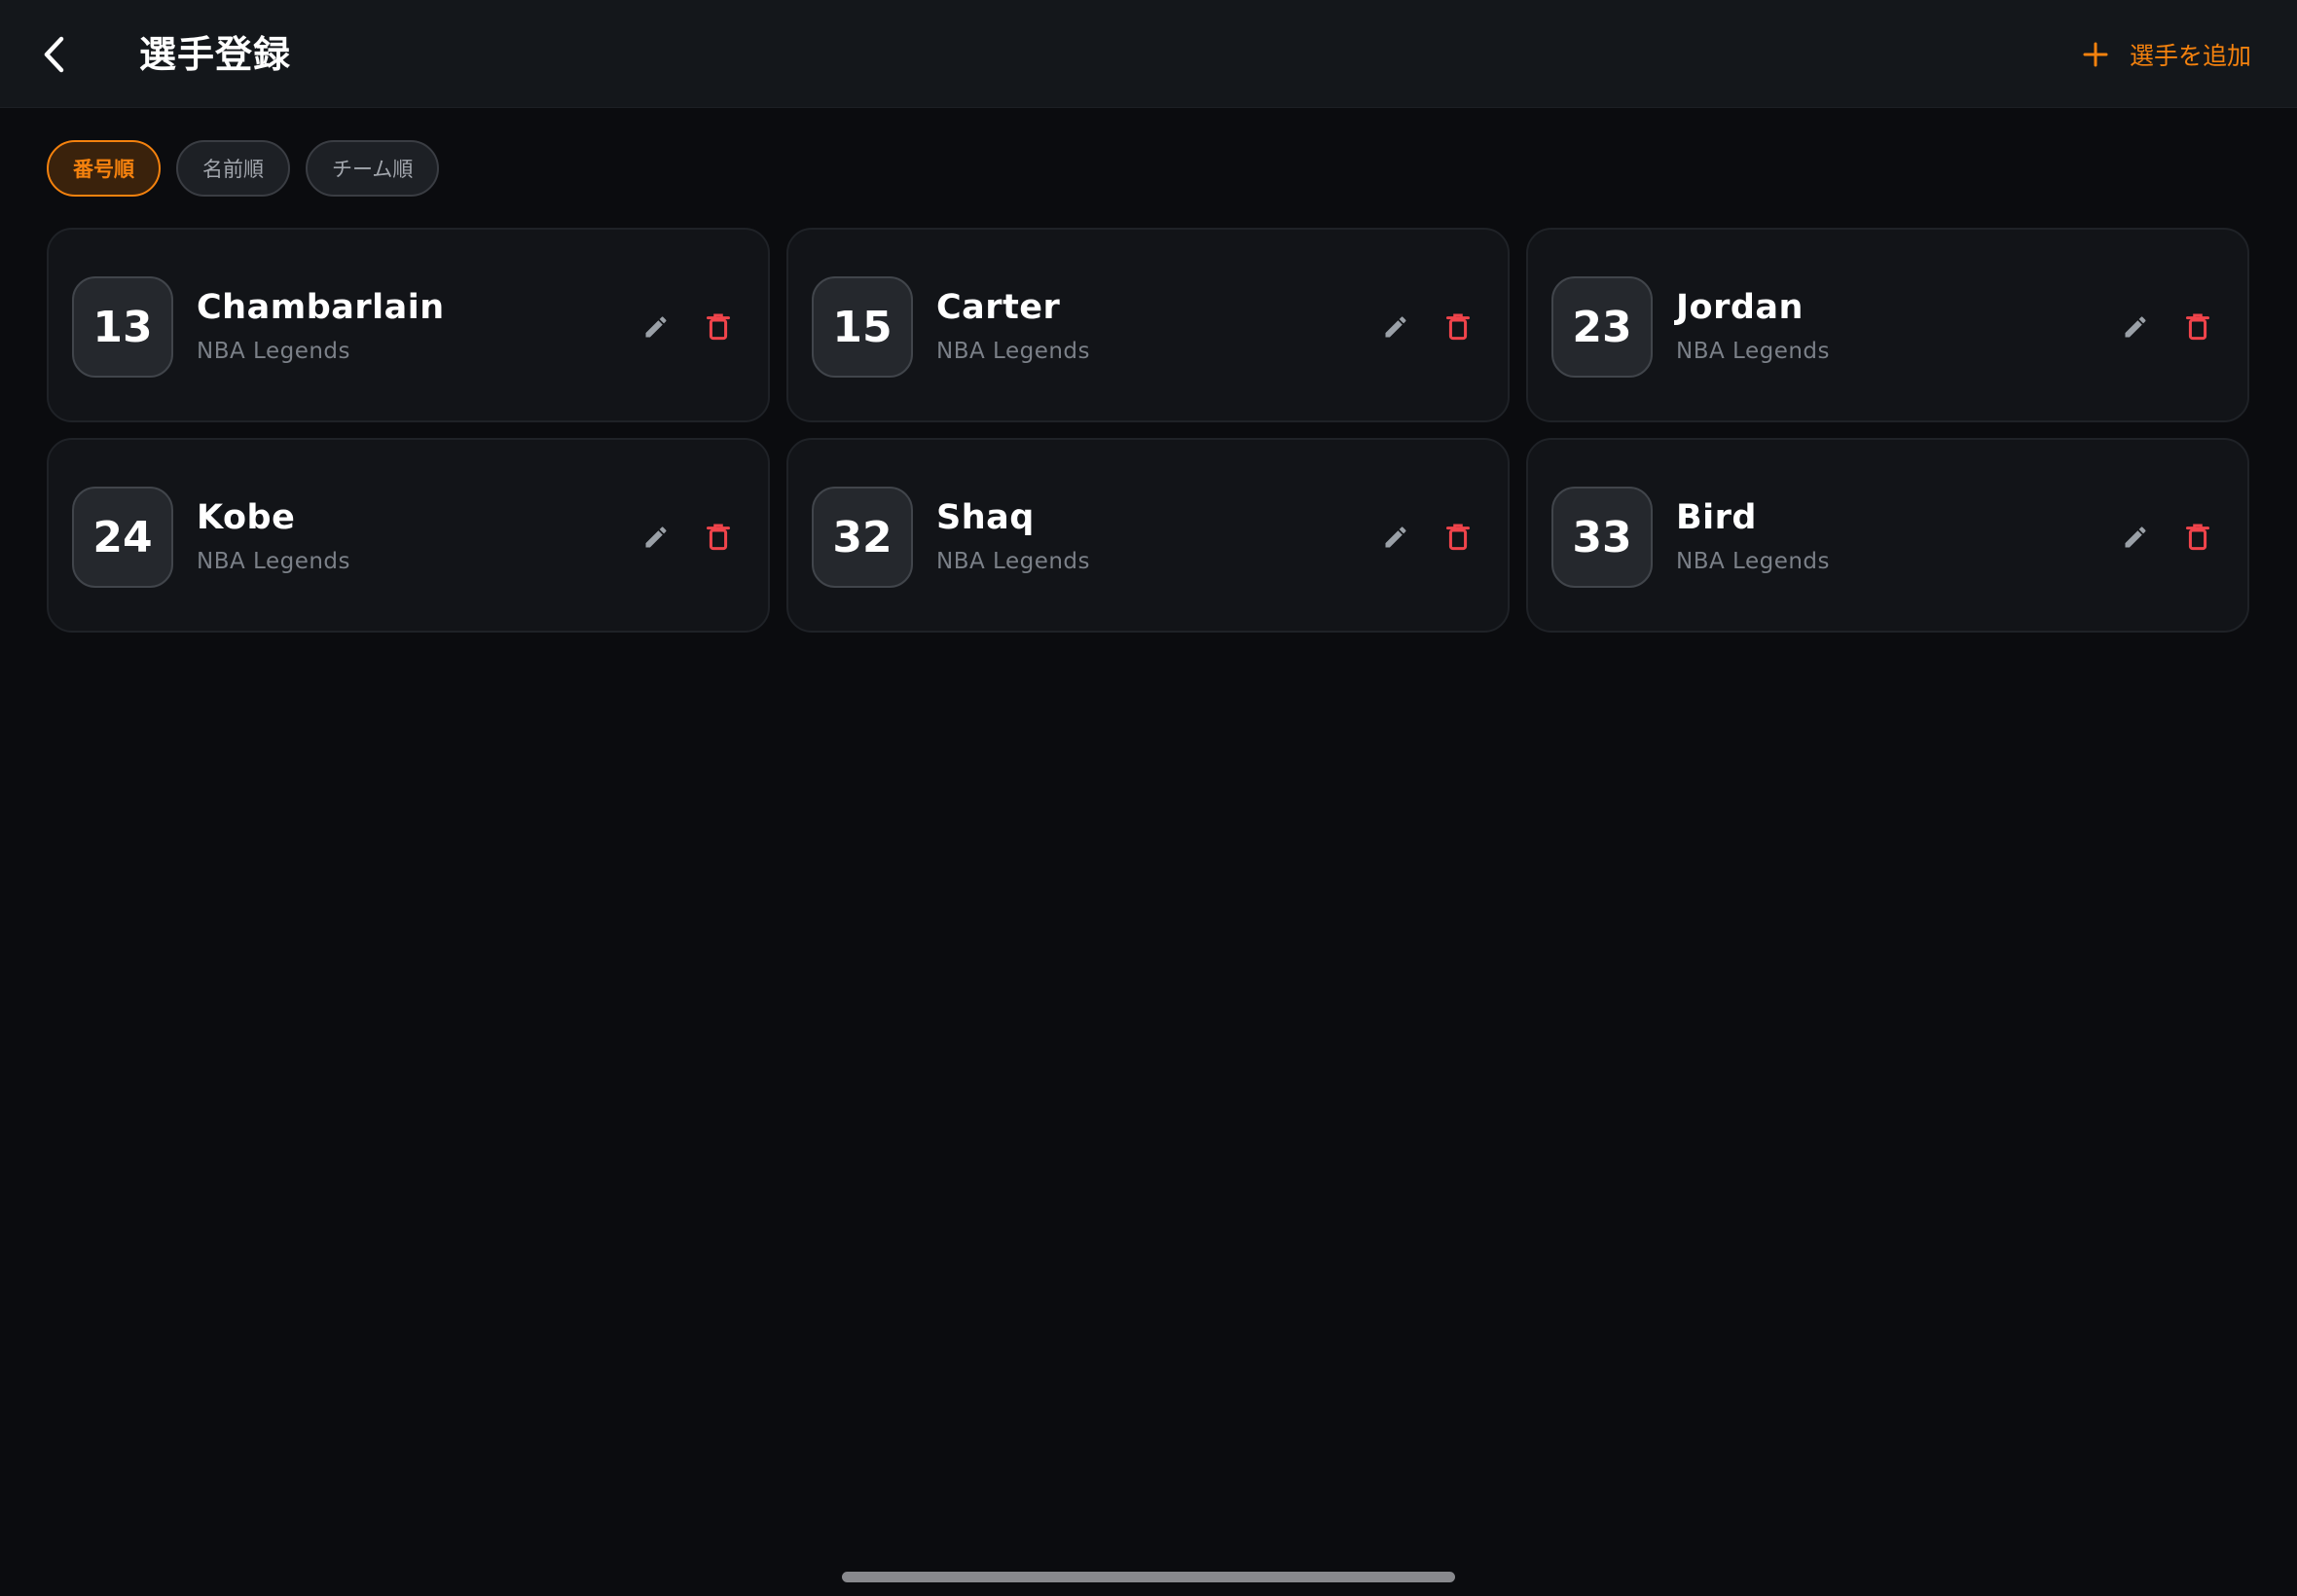 The image size is (2297, 1596). I want to click on jersey-number-badge: 24, so click(122, 537).